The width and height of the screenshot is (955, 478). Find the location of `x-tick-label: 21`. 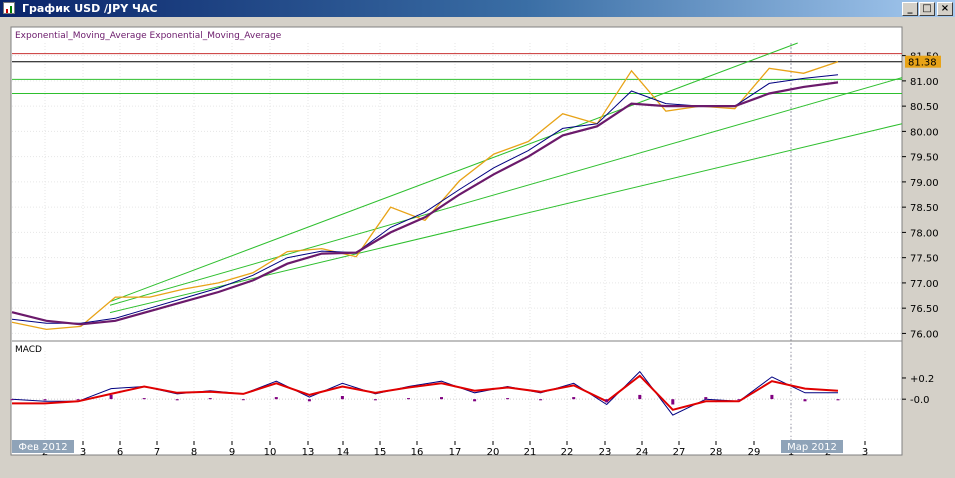

x-tick-label: 21 is located at coordinates (530, 452).